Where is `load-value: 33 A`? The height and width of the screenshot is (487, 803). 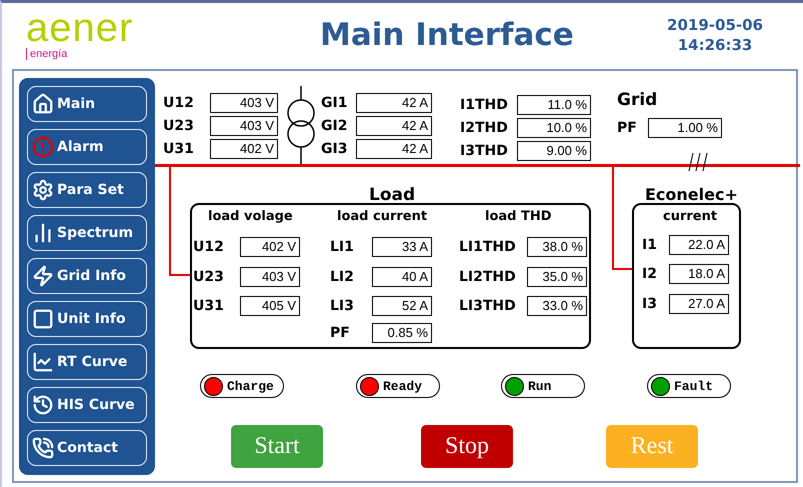
load-value: 33 A is located at coordinates (402, 247).